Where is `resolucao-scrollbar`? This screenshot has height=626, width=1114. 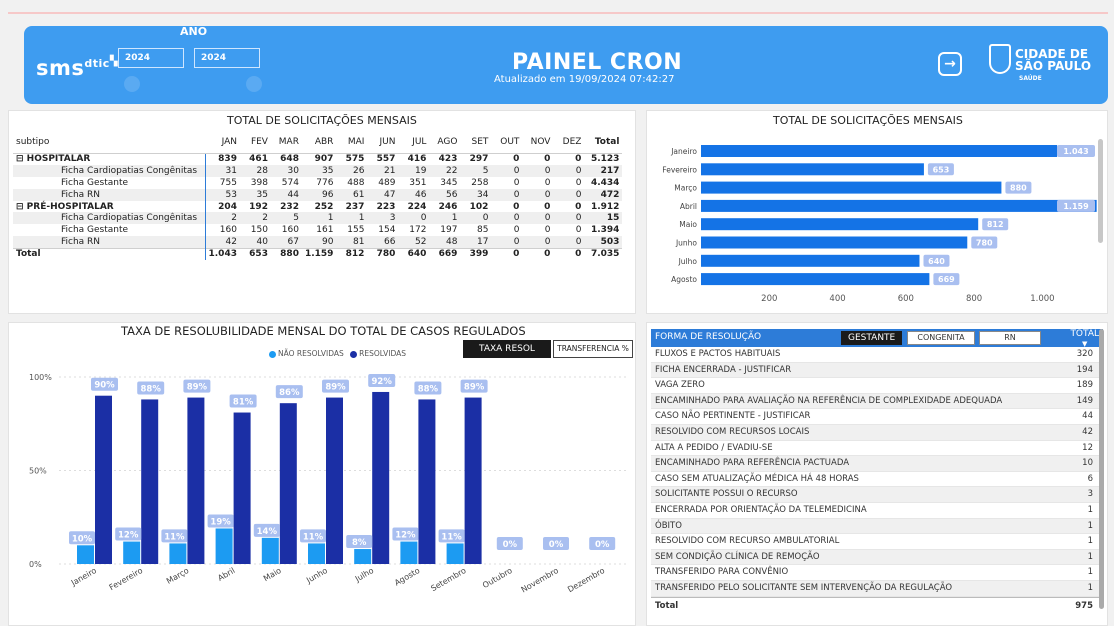
resolucao-scrollbar is located at coordinates (1101, 469).